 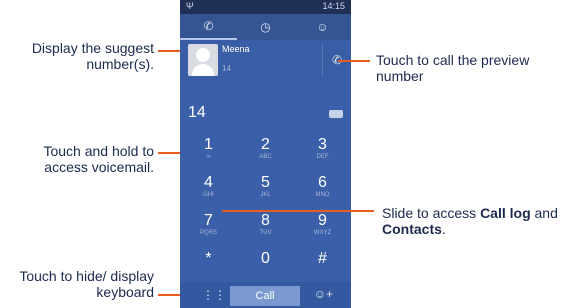 What do you see at coordinates (265, 229) in the screenshot?
I see `key-8: 8 TUV` at bounding box center [265, 229].